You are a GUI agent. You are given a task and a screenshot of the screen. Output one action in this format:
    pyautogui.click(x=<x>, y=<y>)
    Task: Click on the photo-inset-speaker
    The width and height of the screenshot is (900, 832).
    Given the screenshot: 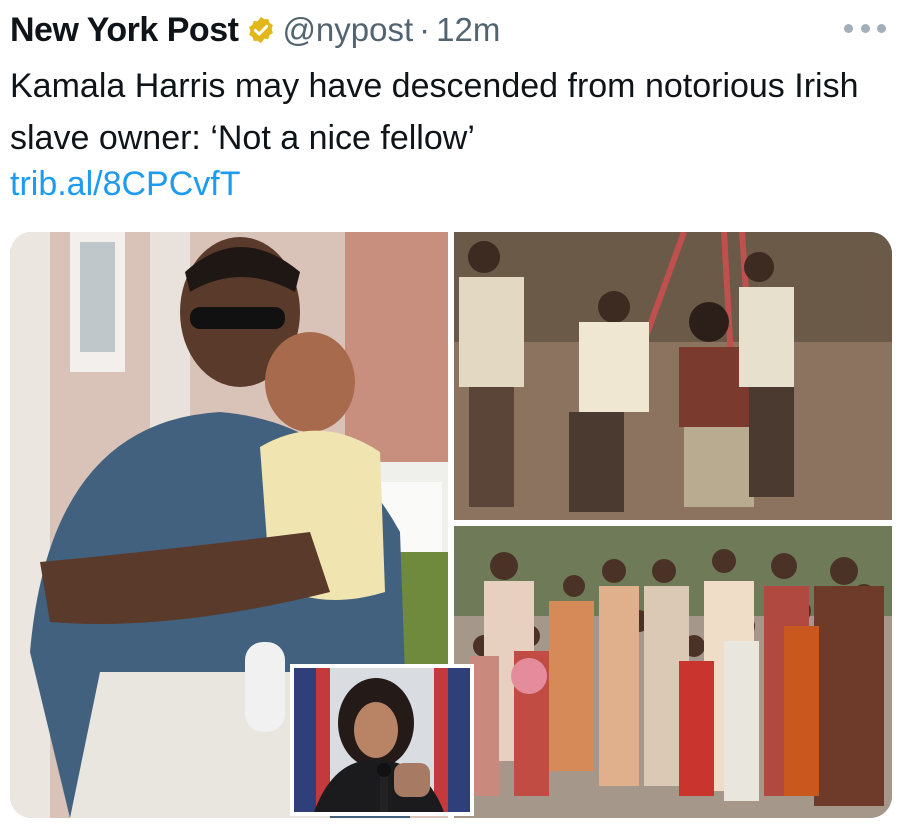 What is the action you would take?
    pyautogui.click(x=382, y=740)
    